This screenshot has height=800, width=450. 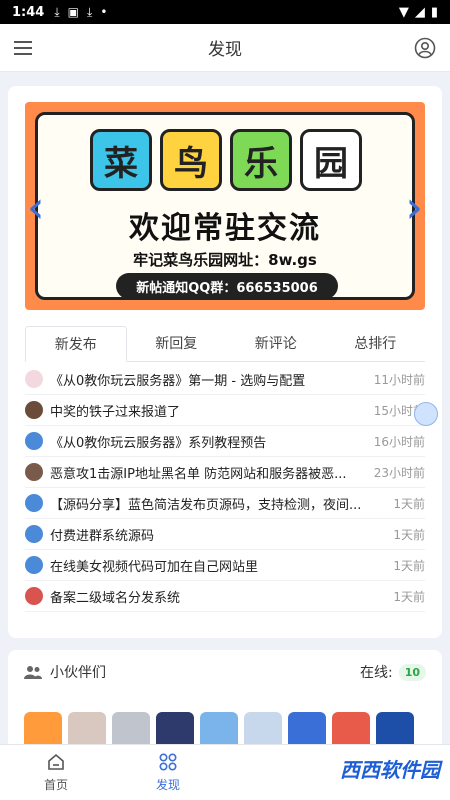 I want to click on post-row: 在线美女视频代码可加在自己网站里 1天前, so click(x=225, y=565).